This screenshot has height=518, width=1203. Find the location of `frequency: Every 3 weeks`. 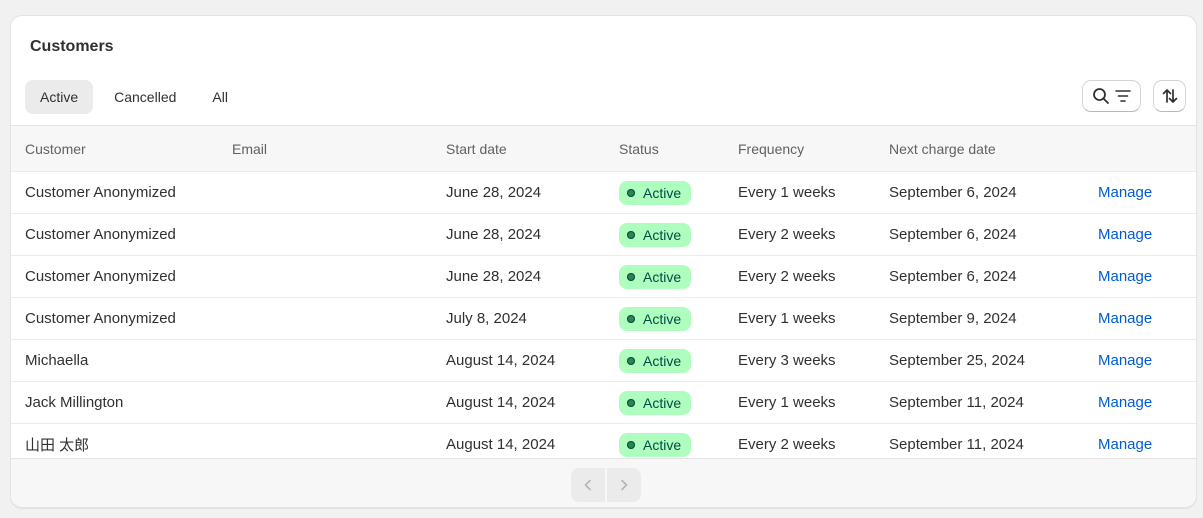

frequency: Every 3 weeks is located at coordinates (787, 360).